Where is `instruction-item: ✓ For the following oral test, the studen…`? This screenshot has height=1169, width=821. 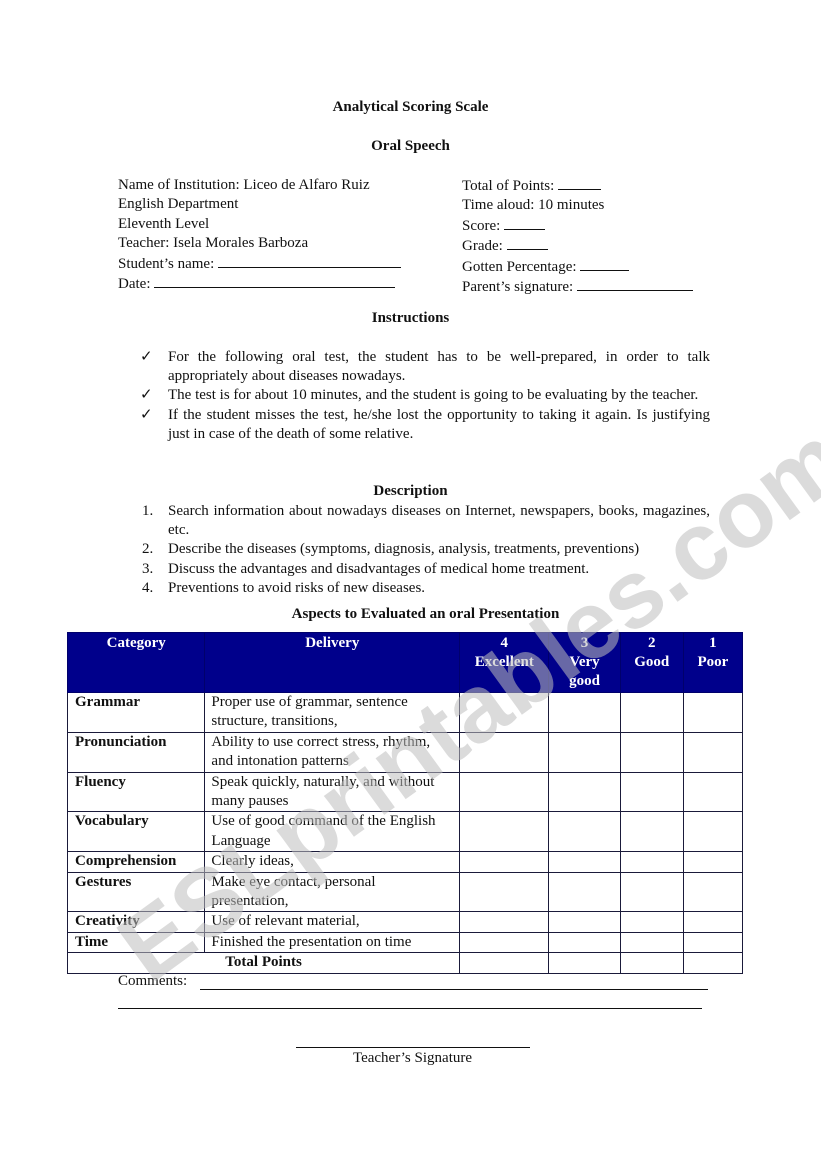
instruction-item: ✓ For the following oral test, the studen… is located at coordinates (425, 367).